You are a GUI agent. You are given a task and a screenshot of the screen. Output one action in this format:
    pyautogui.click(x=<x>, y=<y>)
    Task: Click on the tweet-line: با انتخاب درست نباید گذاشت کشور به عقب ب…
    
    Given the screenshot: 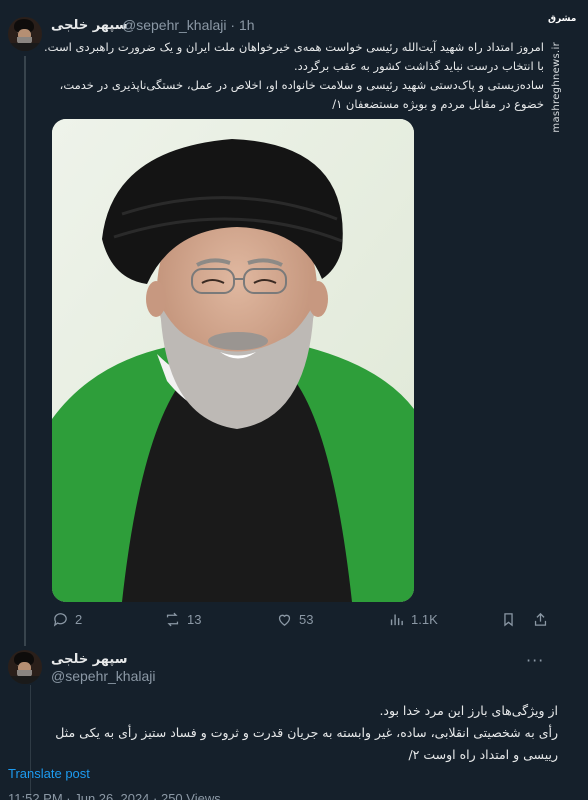 What is the action you would take?
    pyautogui.click(x=418, y=66)
    